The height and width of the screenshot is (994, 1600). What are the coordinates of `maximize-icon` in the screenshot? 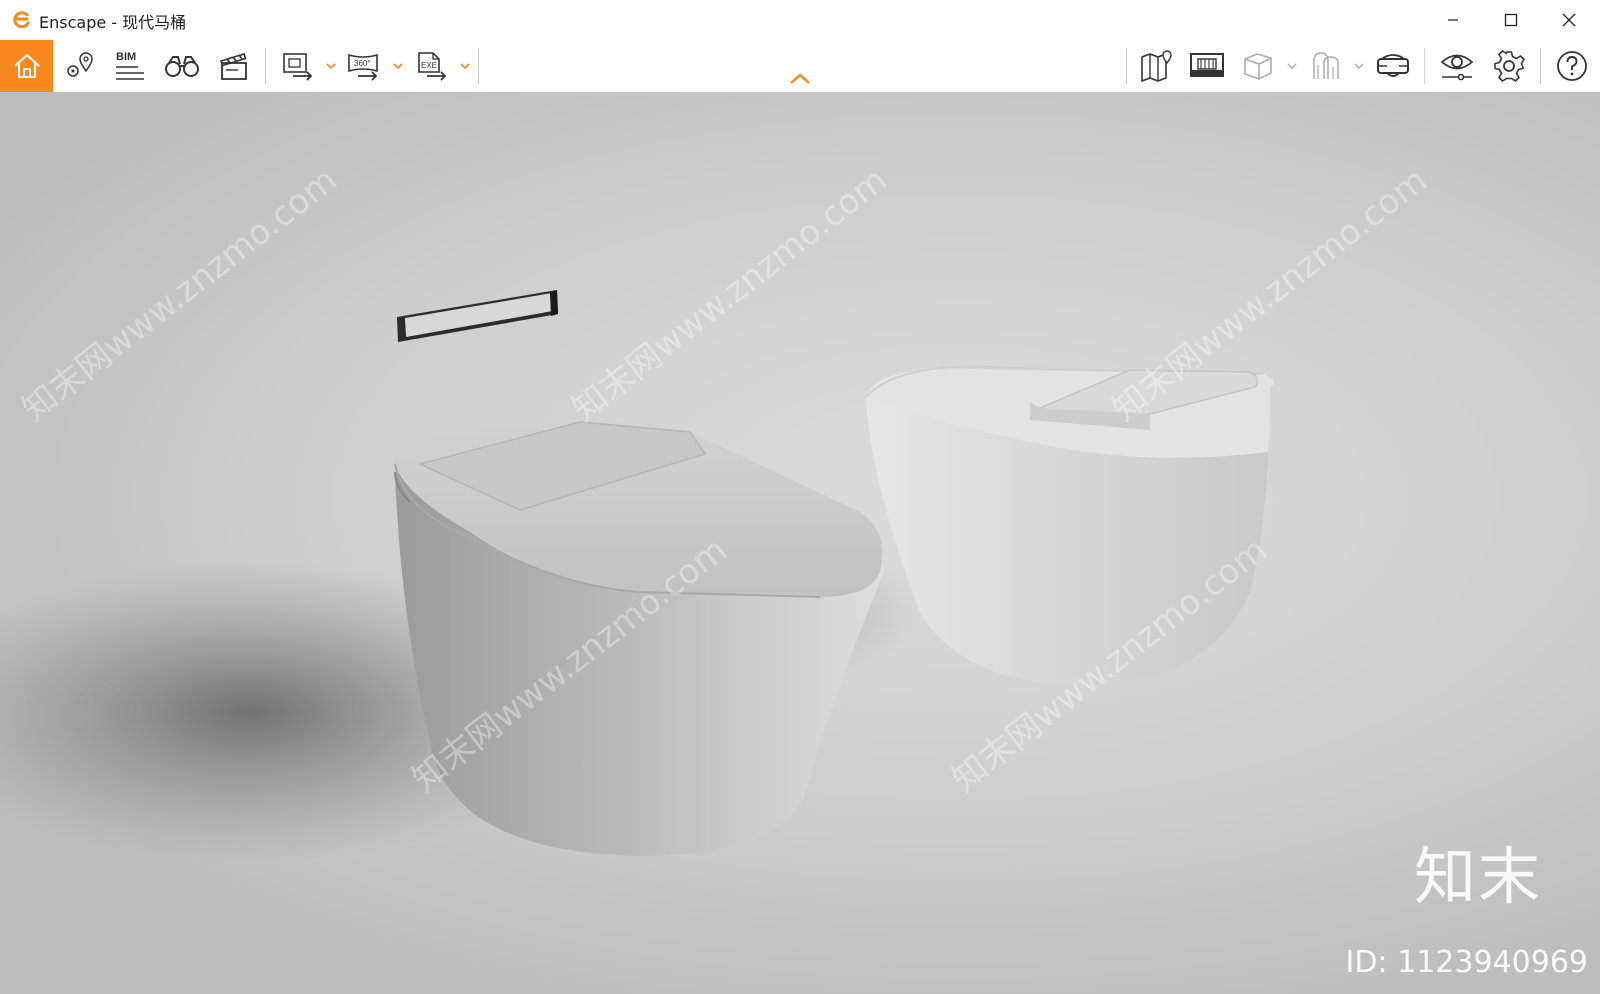 It's located at (1511, 20).